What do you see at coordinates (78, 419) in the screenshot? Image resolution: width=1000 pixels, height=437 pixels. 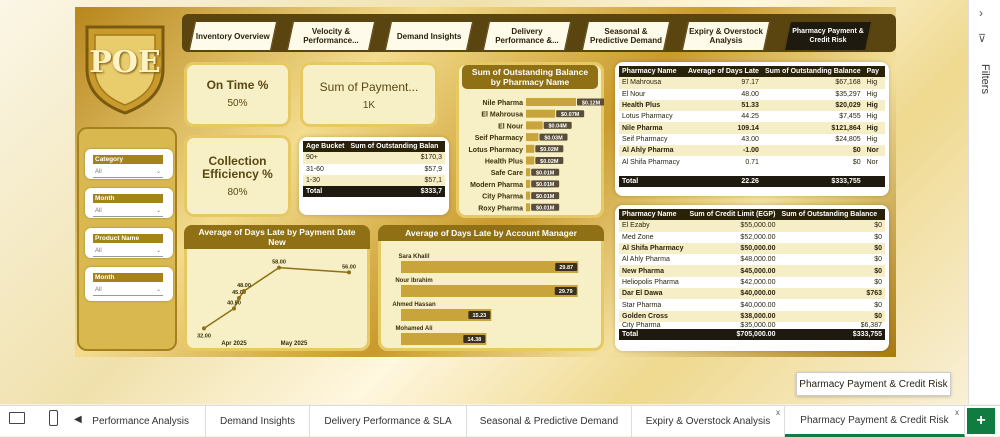 I see `scroll-left-icon: ◀` at bounding box center [78, 419].